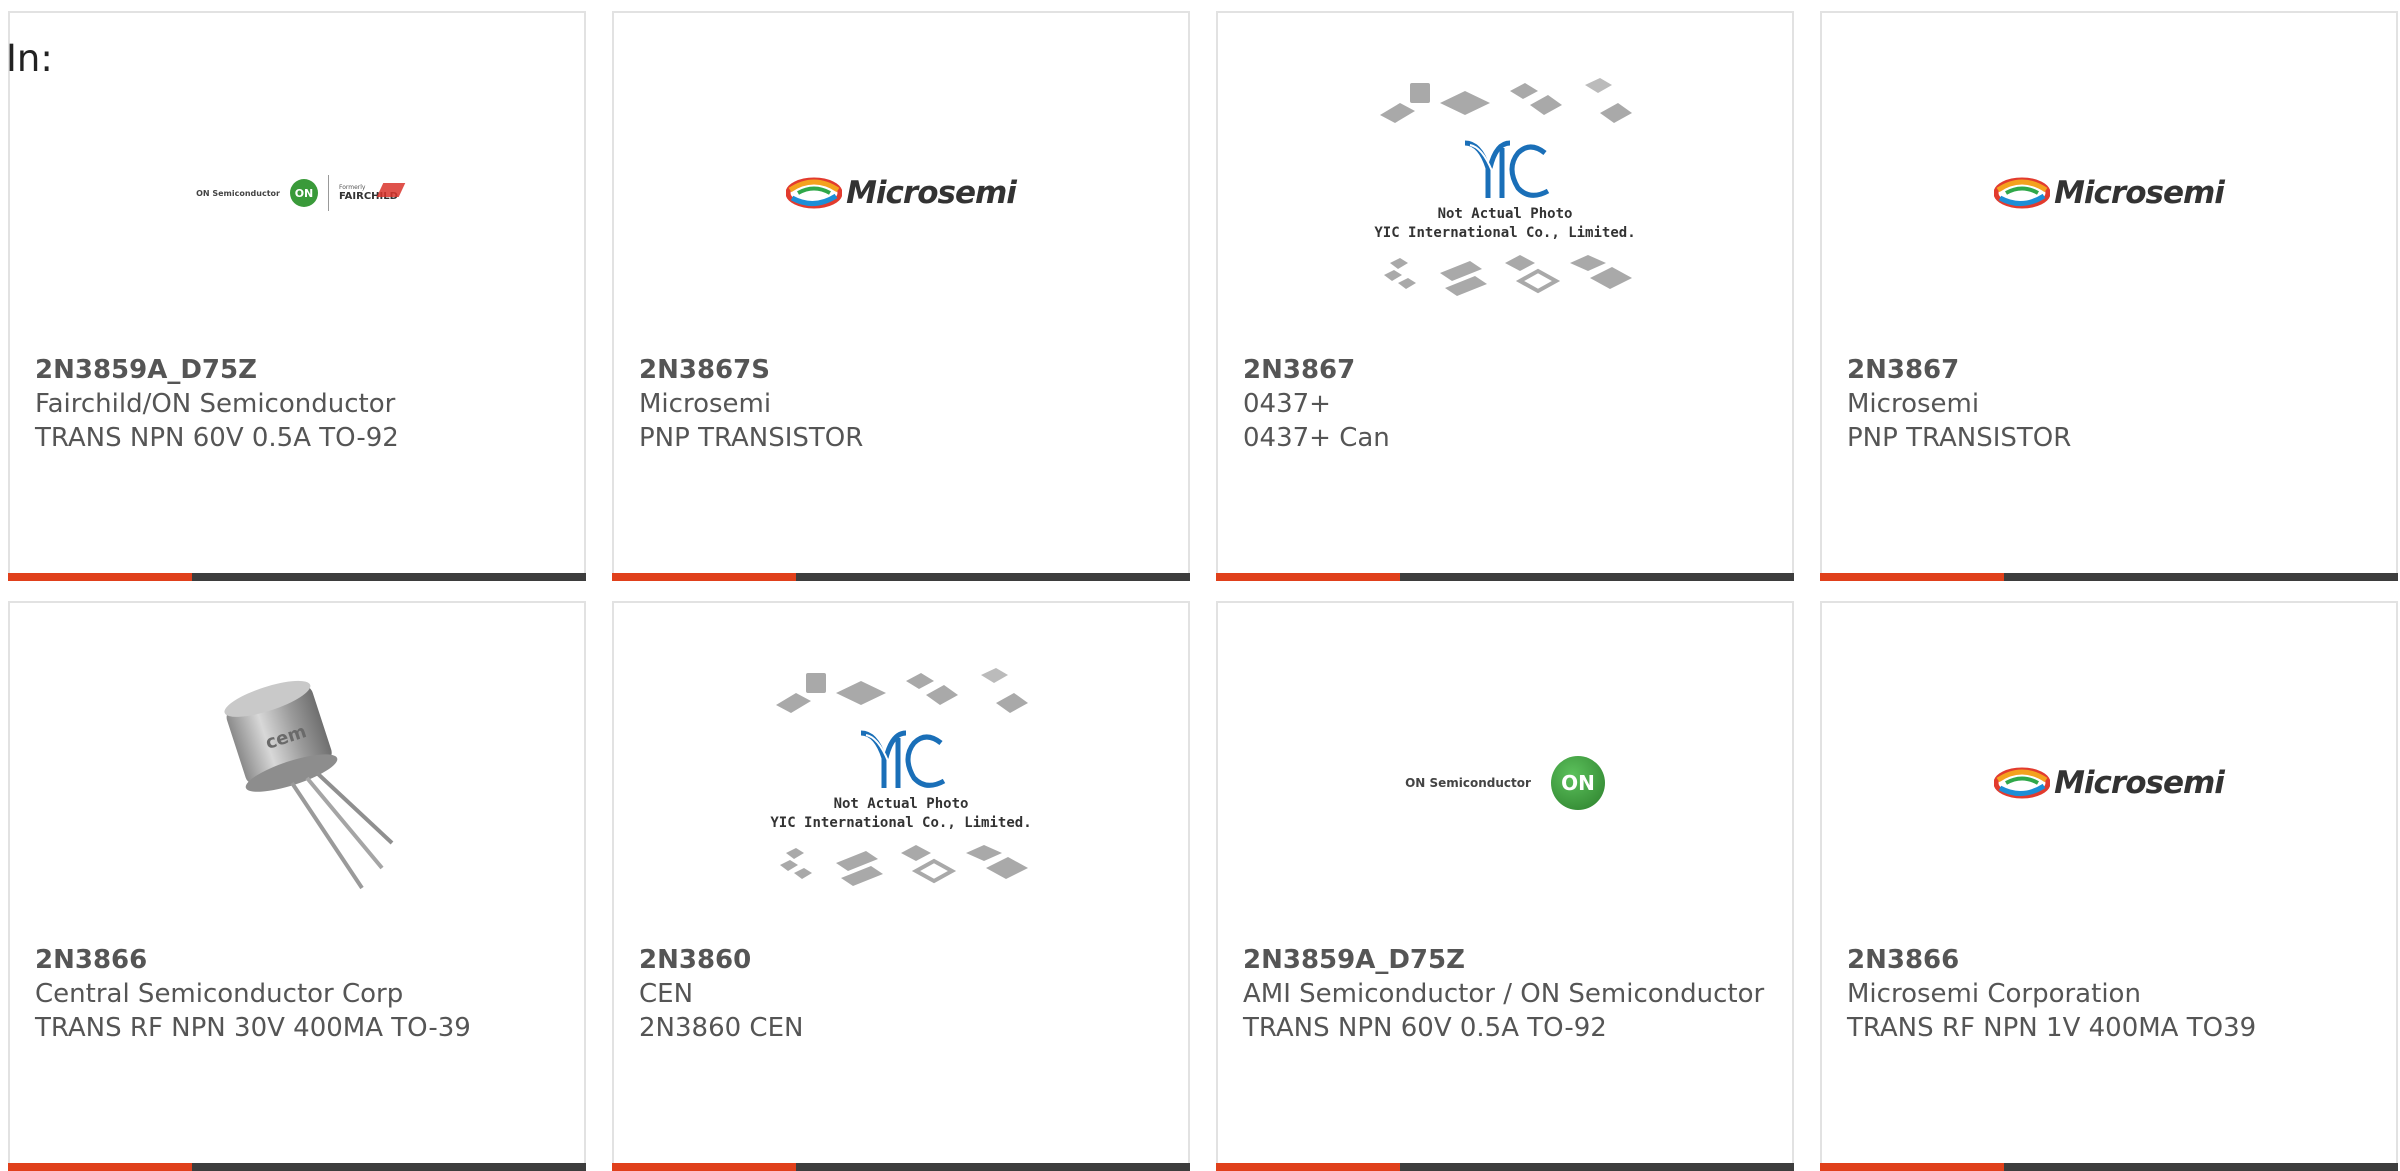  Describe the element at coordinates (352, 187) in the screenshot. I see `fairchild-formerly-text: Formerly` at that location.